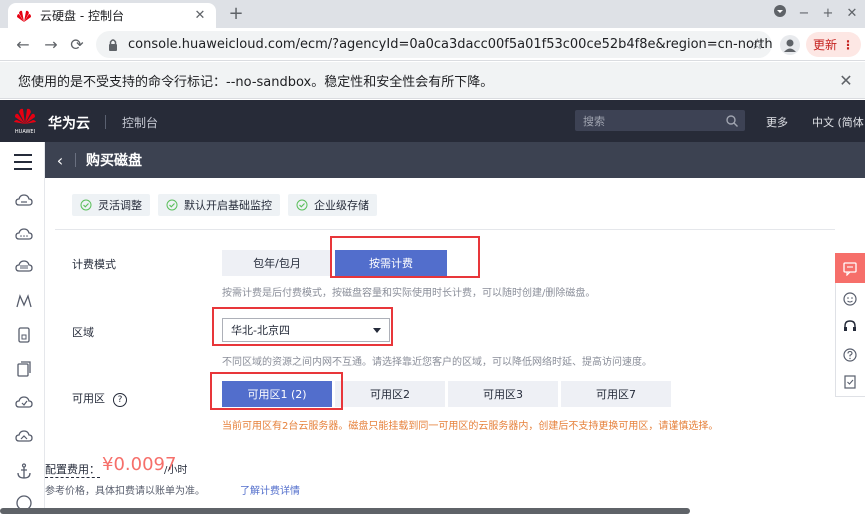 Image resolution: width=865 pixels, height=514 pixels. Describe the element at coordinates (405, 257) in the screenshot. I see `highlight-box-billing` at that location.